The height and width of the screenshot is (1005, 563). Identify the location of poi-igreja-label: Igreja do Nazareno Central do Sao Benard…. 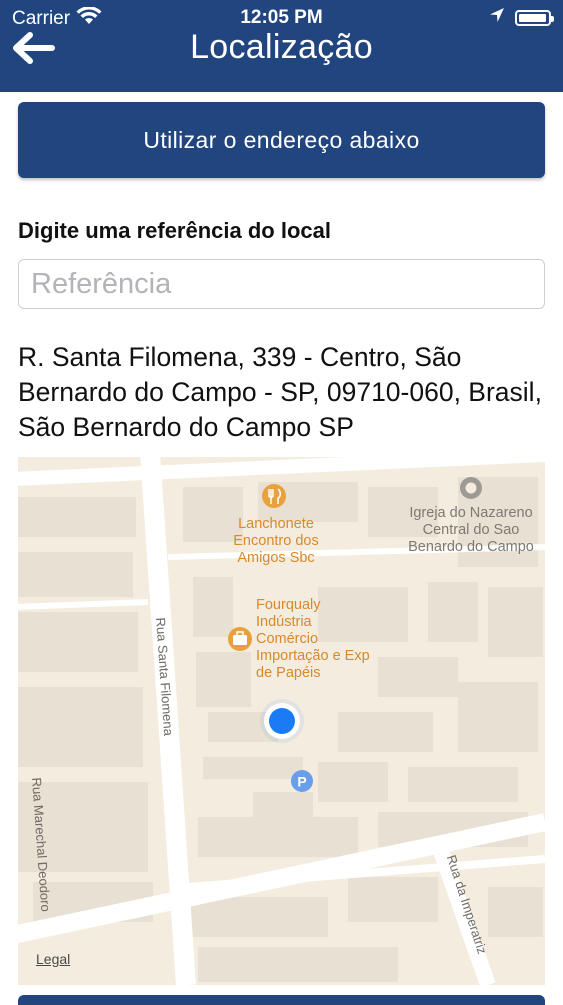
(470, 530).